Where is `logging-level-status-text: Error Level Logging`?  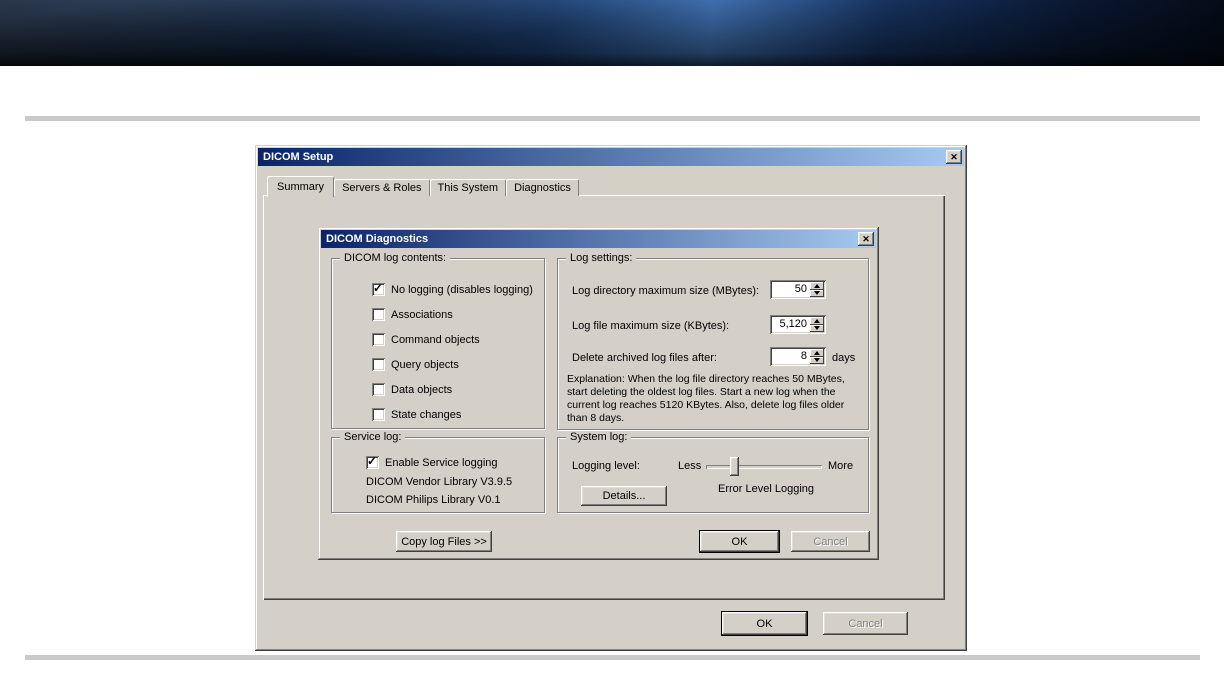 logging-level-status-text: Error Level Logging is located at coordinates (766, 489).